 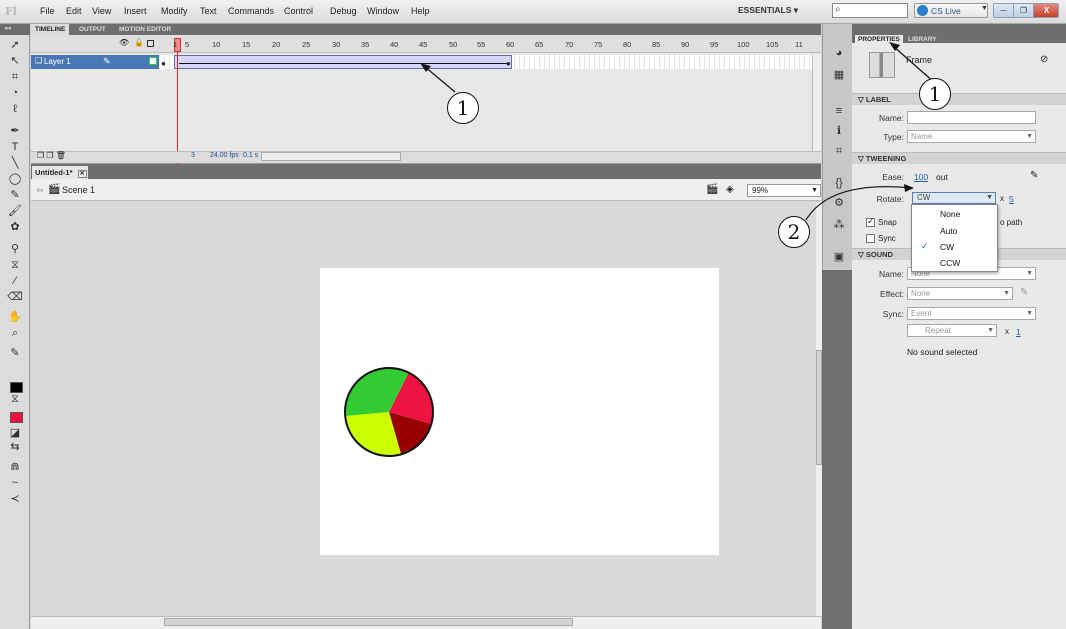 What do you see at coordinates (153, 61) in the screenshot?
I see `outline-color-icon` at bounding box center [153, 61].